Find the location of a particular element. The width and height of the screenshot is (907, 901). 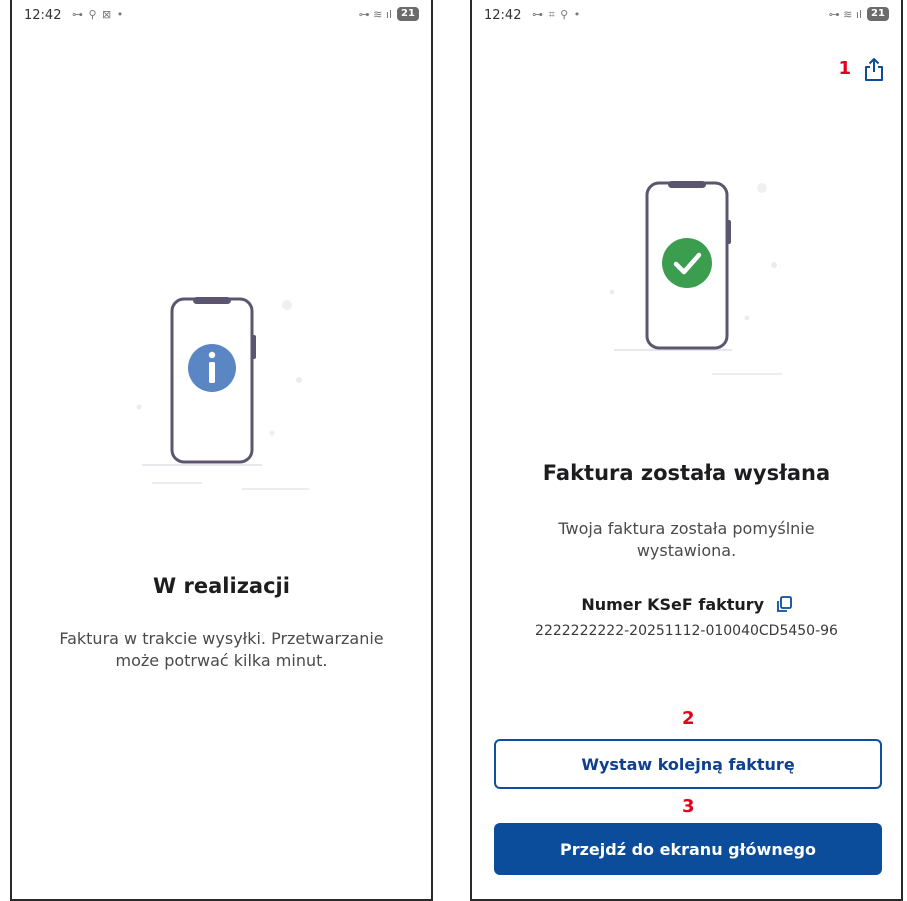

issue-another-invoice-button: Wystaw kolejną fakturę is located at coordinates (688, 764).